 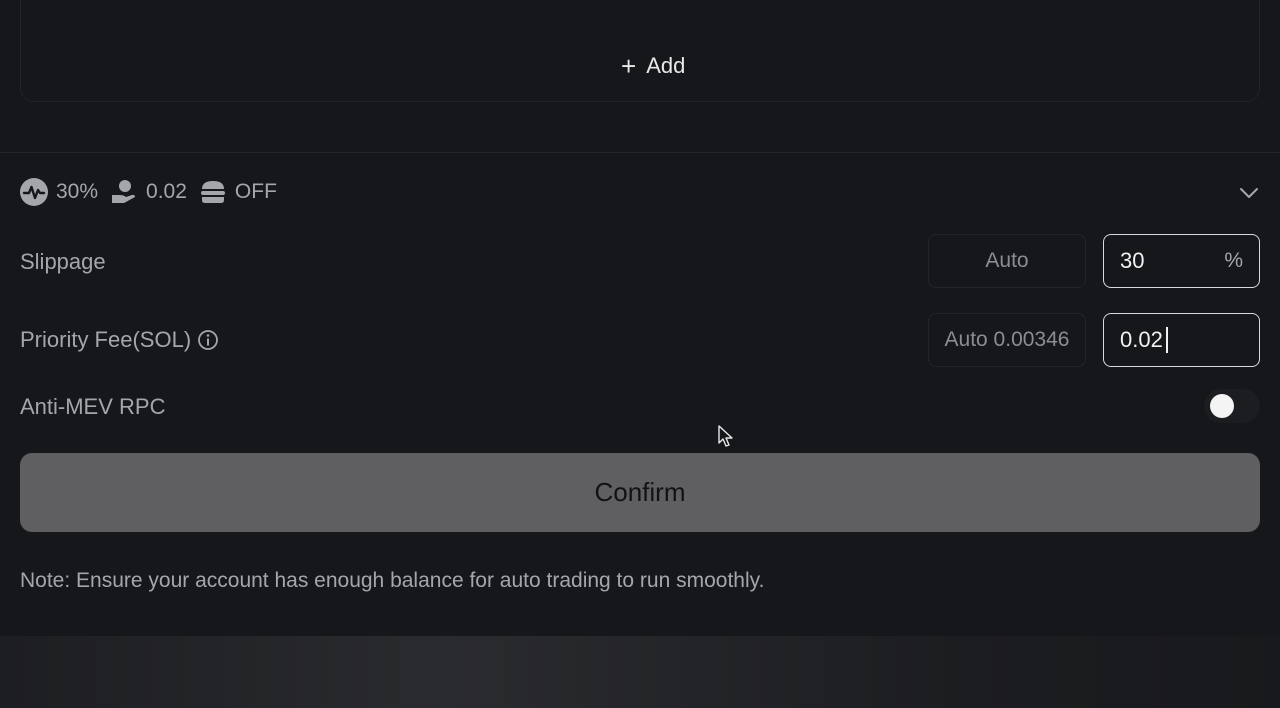 What do you see at coordinates (1172, 261) in the screenshot?
I see `slippage-input` at bounding box center [1172, 261].